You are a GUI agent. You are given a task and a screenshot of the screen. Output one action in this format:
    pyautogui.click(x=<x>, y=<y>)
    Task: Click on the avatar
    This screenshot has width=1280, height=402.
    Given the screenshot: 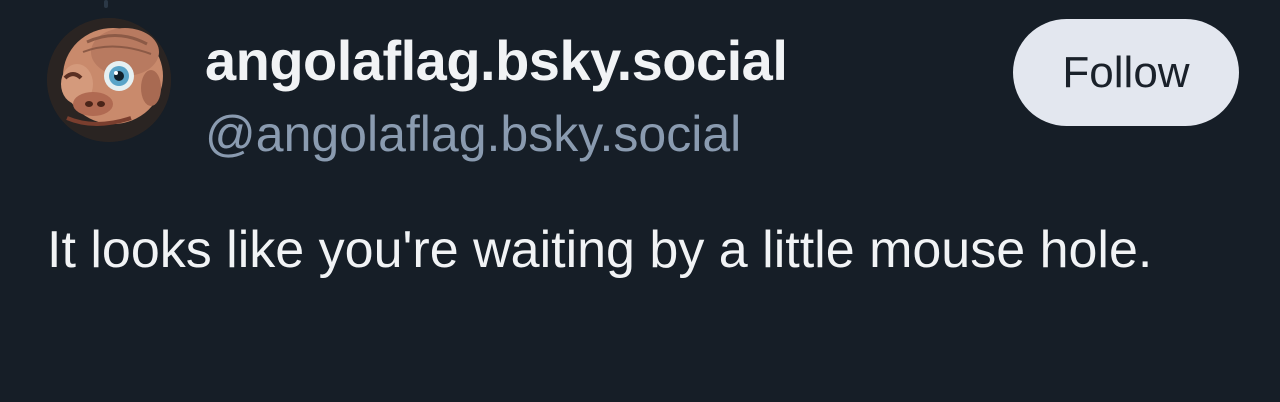 What is the action you would take?
    pyautogui.click(x=109, y=80)
    